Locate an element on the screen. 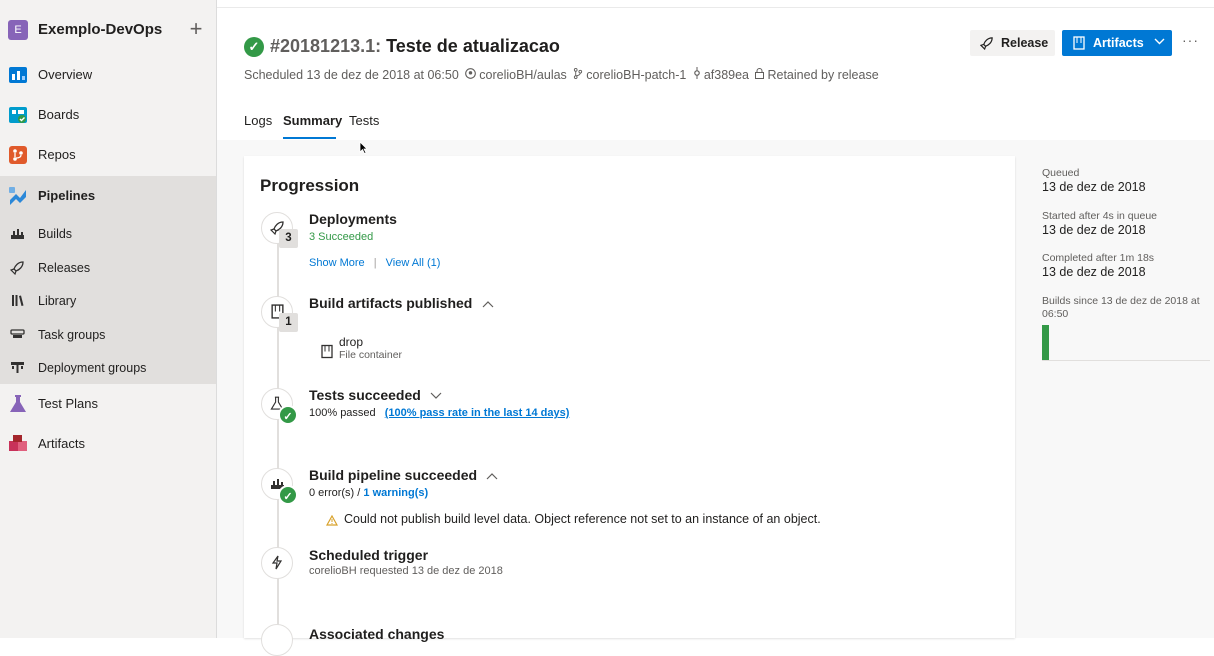 This screenshot has height=656, width=1214. artifact-type: File container is located at coordinates (371, 355).